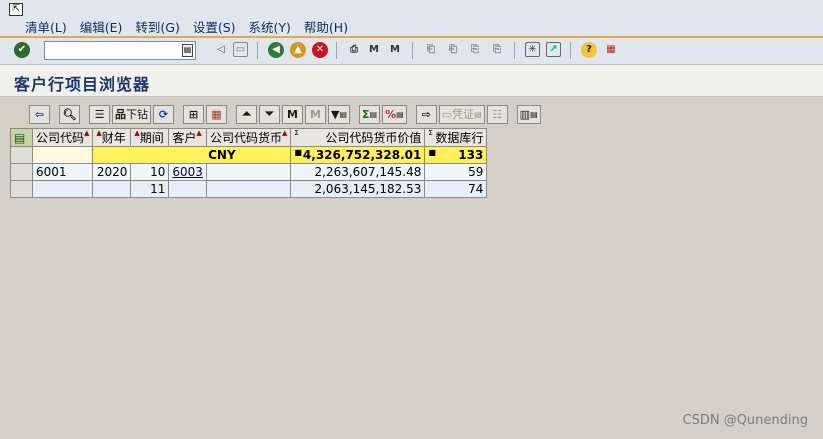  Describe the element at coordinates (358, 155) in the screenshot. I see `total-value-cell: ■ 4,326,752,328.01` at that location.